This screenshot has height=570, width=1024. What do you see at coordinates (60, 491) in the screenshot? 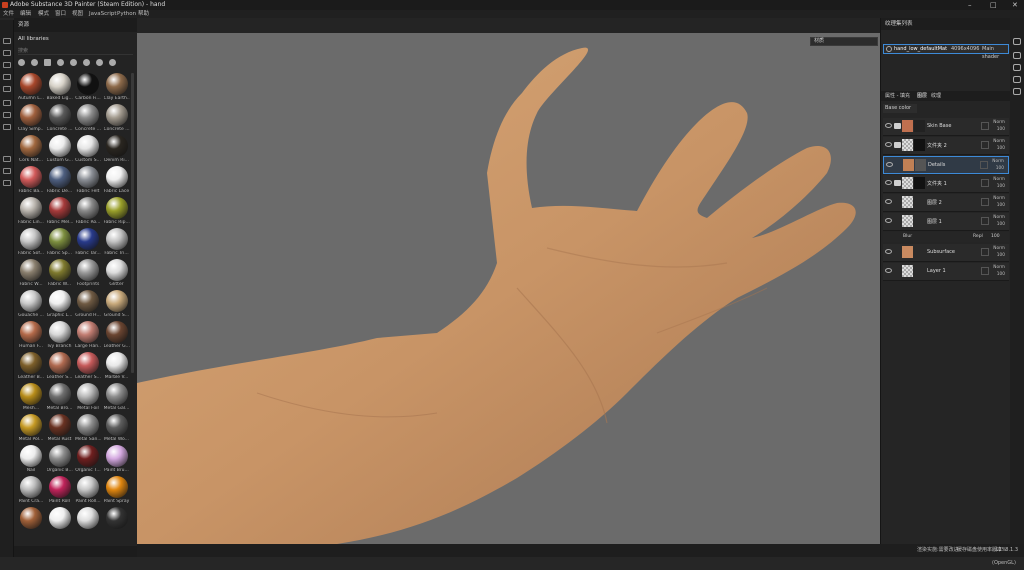
I see `asset-item: Paint Roll` at bounding box center [60, 491].